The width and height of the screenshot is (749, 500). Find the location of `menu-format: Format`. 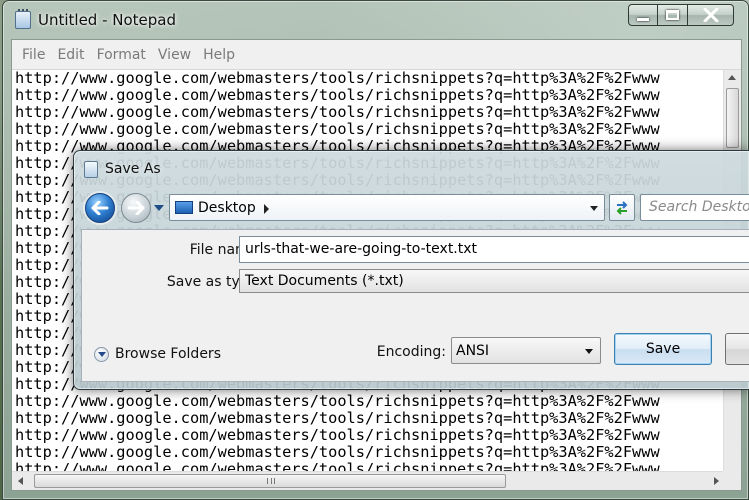

menu-format: Format is located at coordinates (121, 55).